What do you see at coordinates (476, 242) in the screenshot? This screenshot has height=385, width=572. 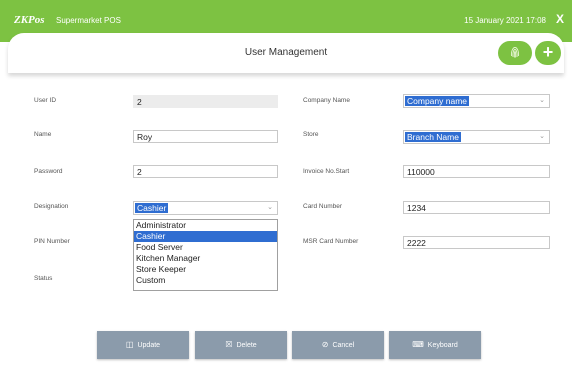 I see `msr-card-field: 2222` at bounding box center [476, 242].